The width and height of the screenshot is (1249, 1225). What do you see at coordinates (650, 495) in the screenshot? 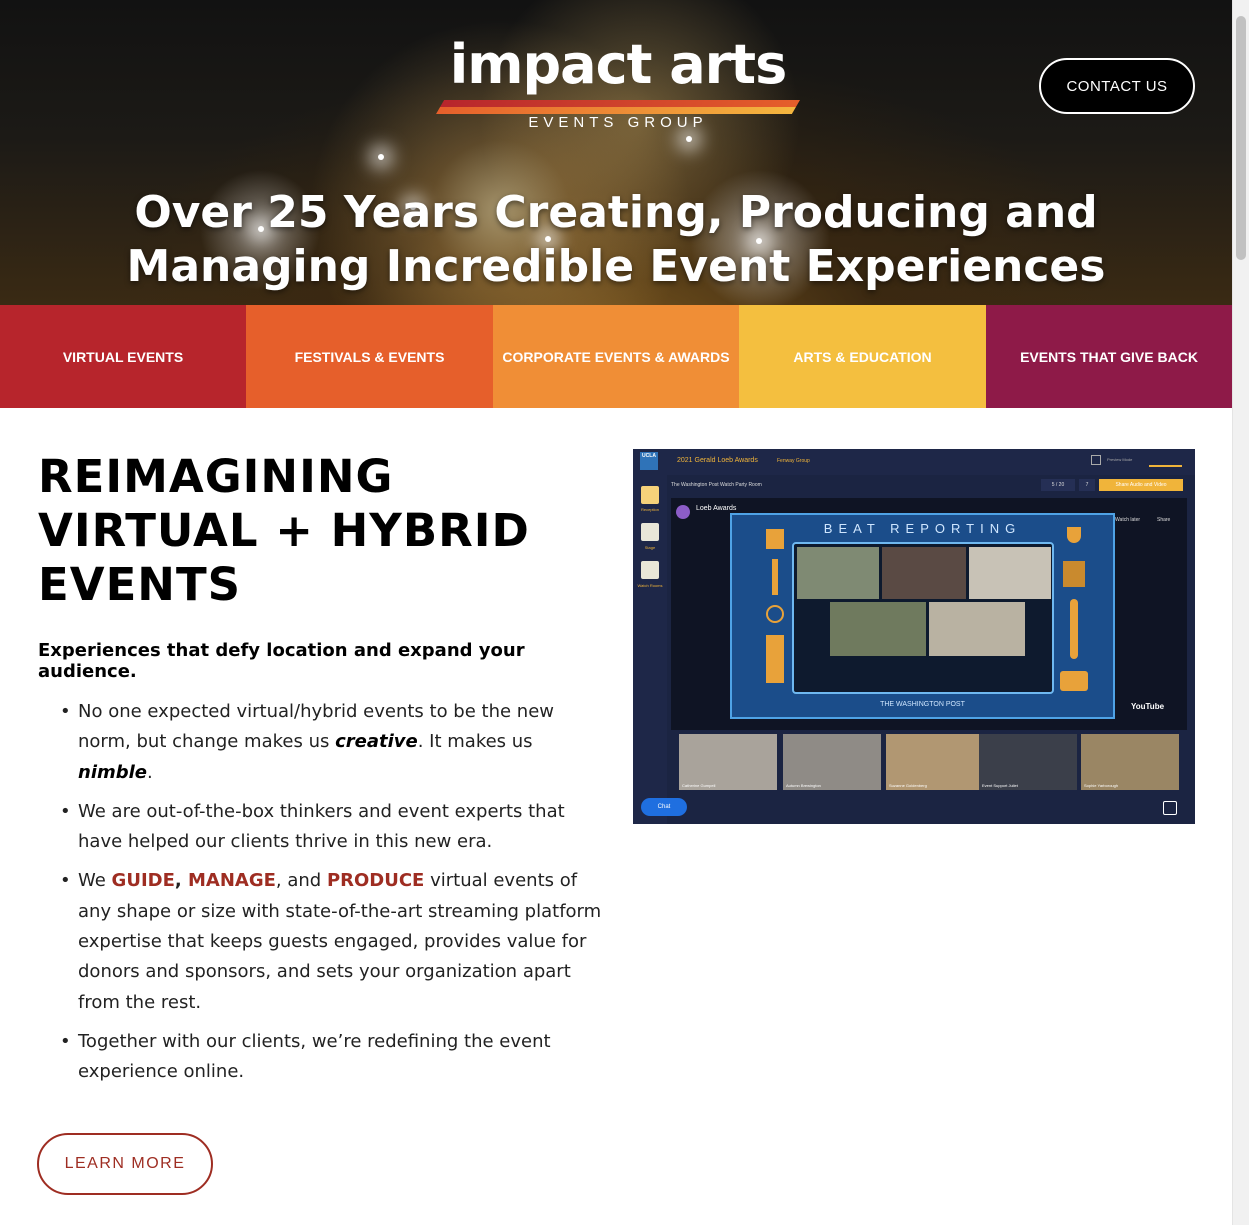
I see `home-icon` at bounding box center [650, 495].